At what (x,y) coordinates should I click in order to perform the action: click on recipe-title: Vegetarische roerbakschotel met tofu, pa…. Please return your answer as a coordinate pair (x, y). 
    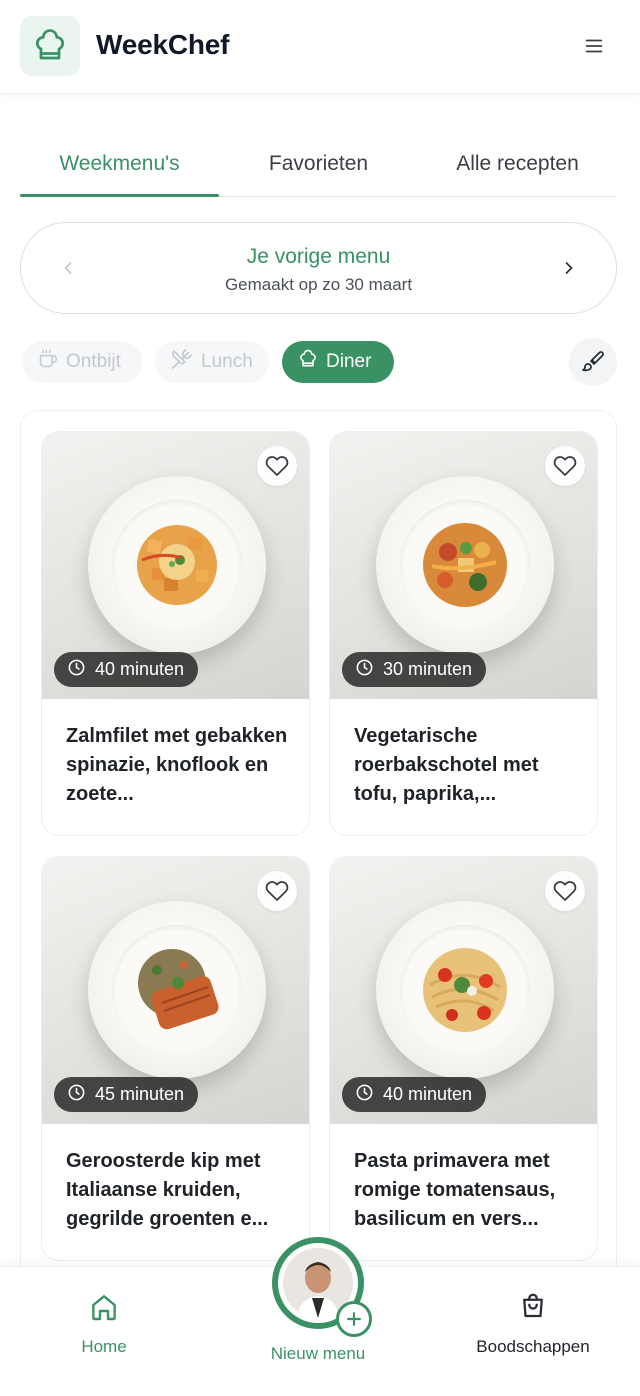
    Looking at the image, I should click on (446, 765).